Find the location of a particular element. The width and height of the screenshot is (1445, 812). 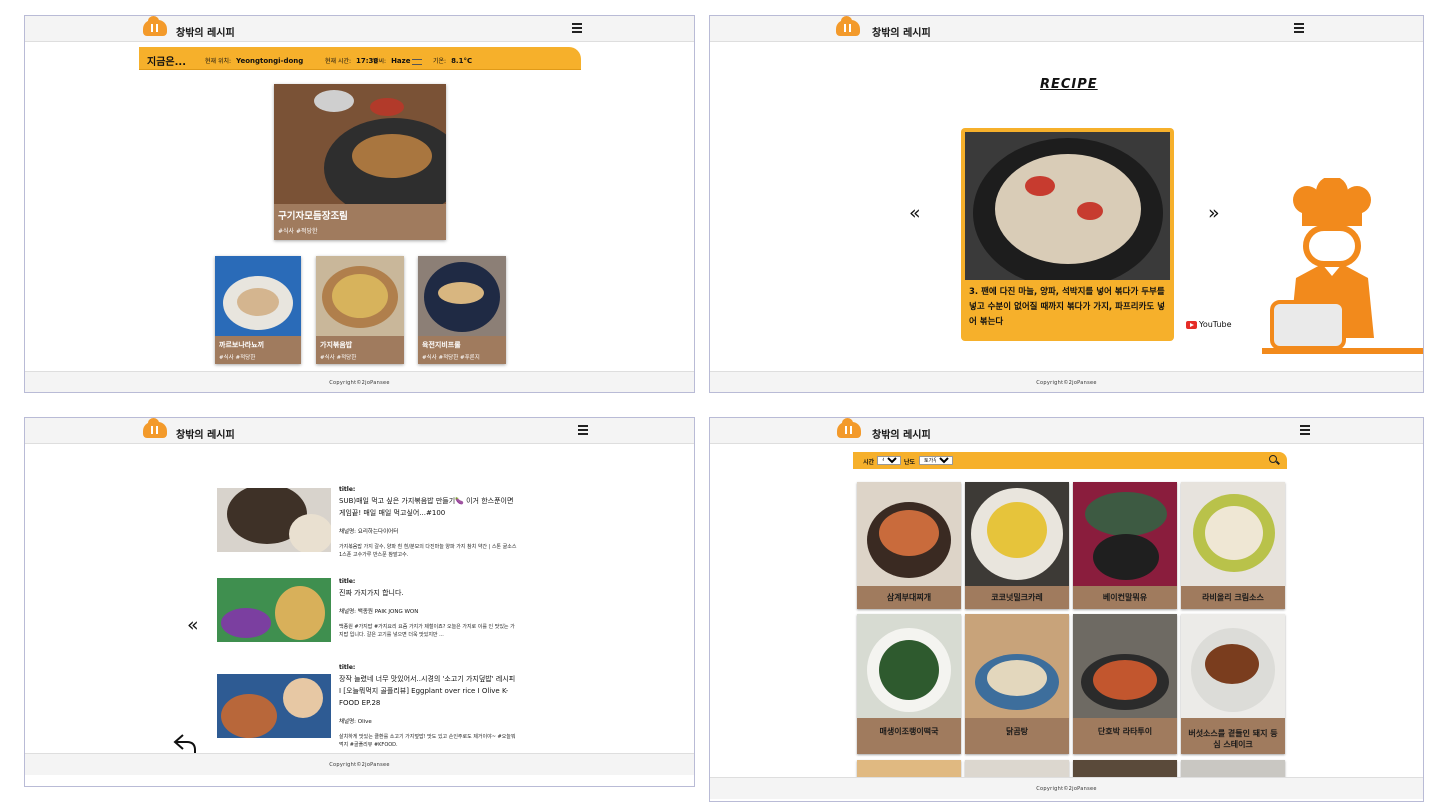

temp-label: 기온: 8.1°C is located at coordinates (453, 61).